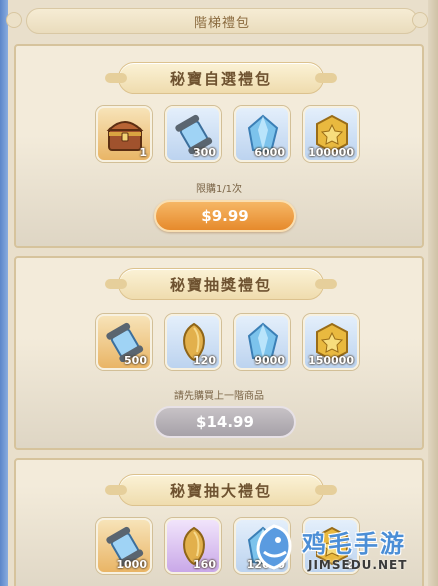 This screenshot has height=586, width=438. Describe the element at coordinates (124, 134) in the screenshot. I see `reward-item-treasure-chest: 1` at that location.